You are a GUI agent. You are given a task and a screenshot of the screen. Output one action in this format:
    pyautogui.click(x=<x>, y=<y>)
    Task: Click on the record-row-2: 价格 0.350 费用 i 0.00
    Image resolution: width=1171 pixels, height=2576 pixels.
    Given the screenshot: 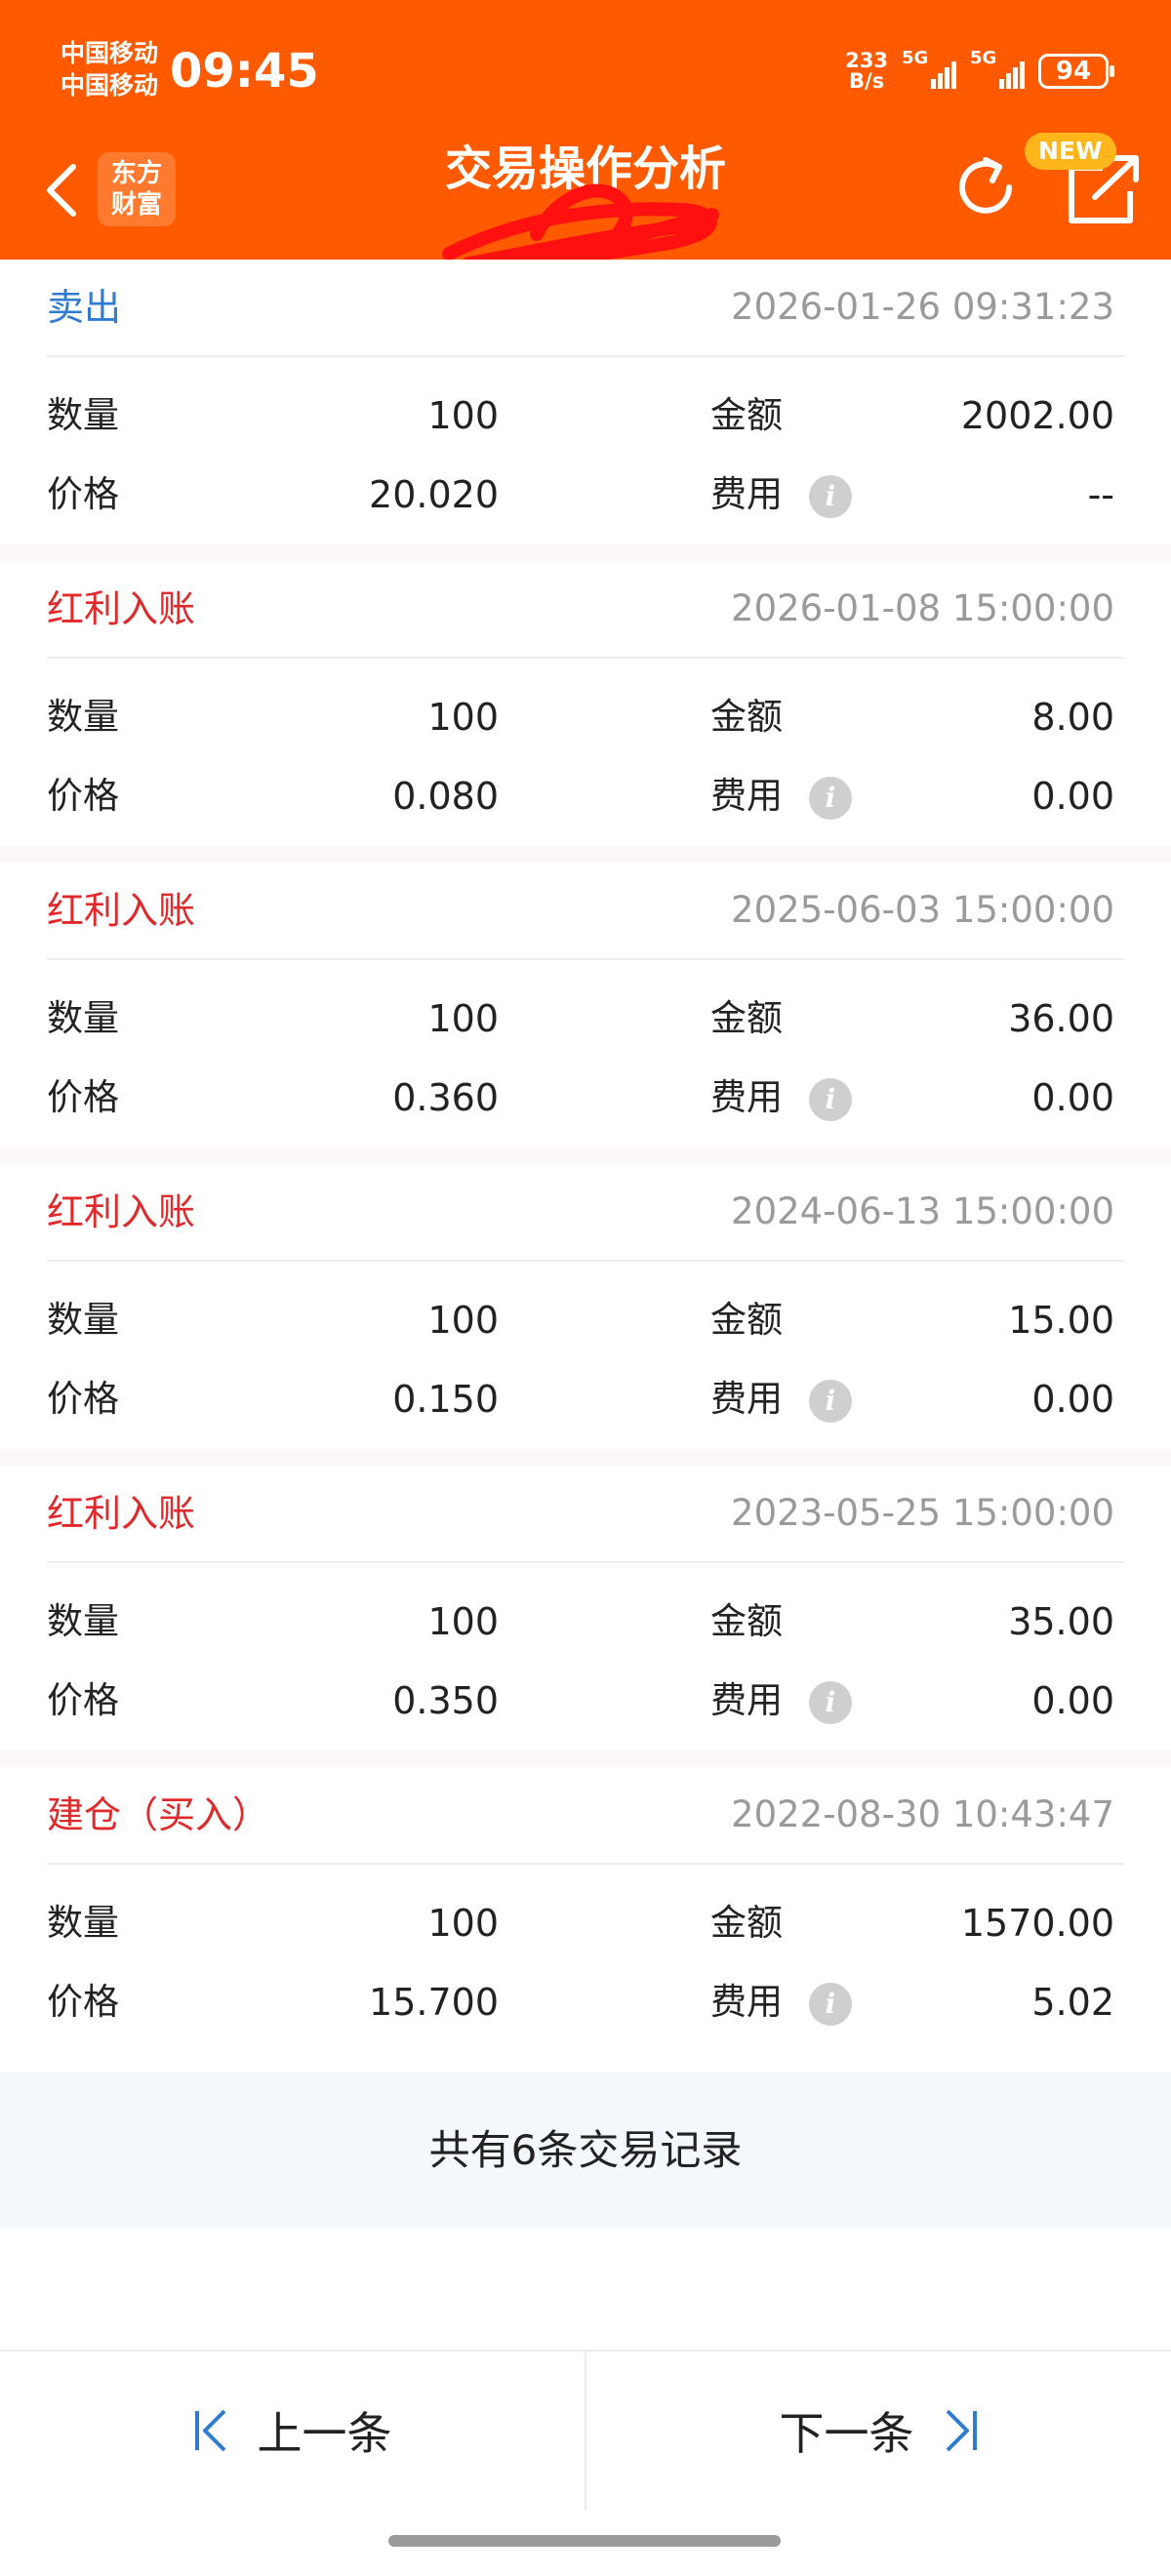 What is the action you would take?
    pyautogui.click(x=585, y=1700)
    